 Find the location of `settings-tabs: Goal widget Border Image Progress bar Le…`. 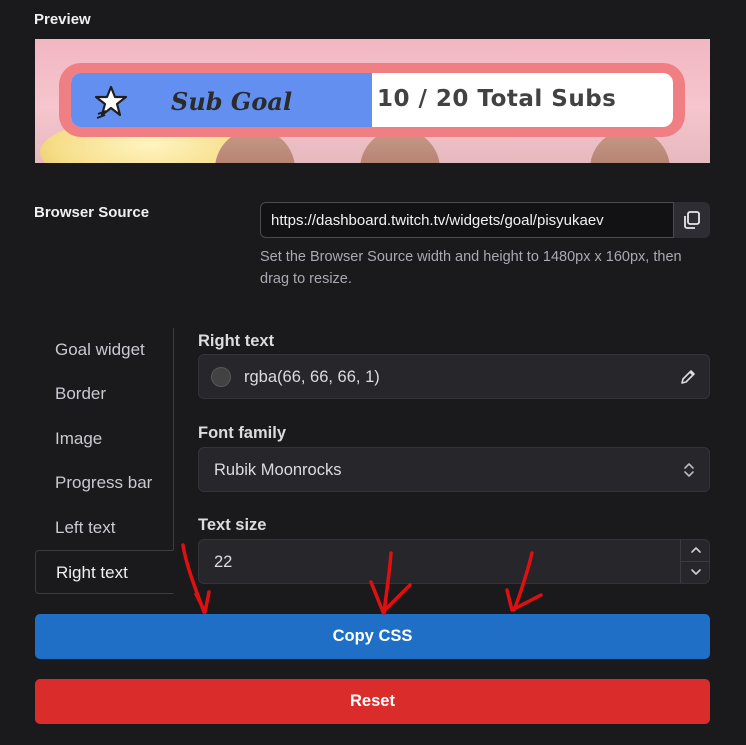

settings-tabs: Goal widget Border Image Progress bar Le… is located at coordinates (104, 461).